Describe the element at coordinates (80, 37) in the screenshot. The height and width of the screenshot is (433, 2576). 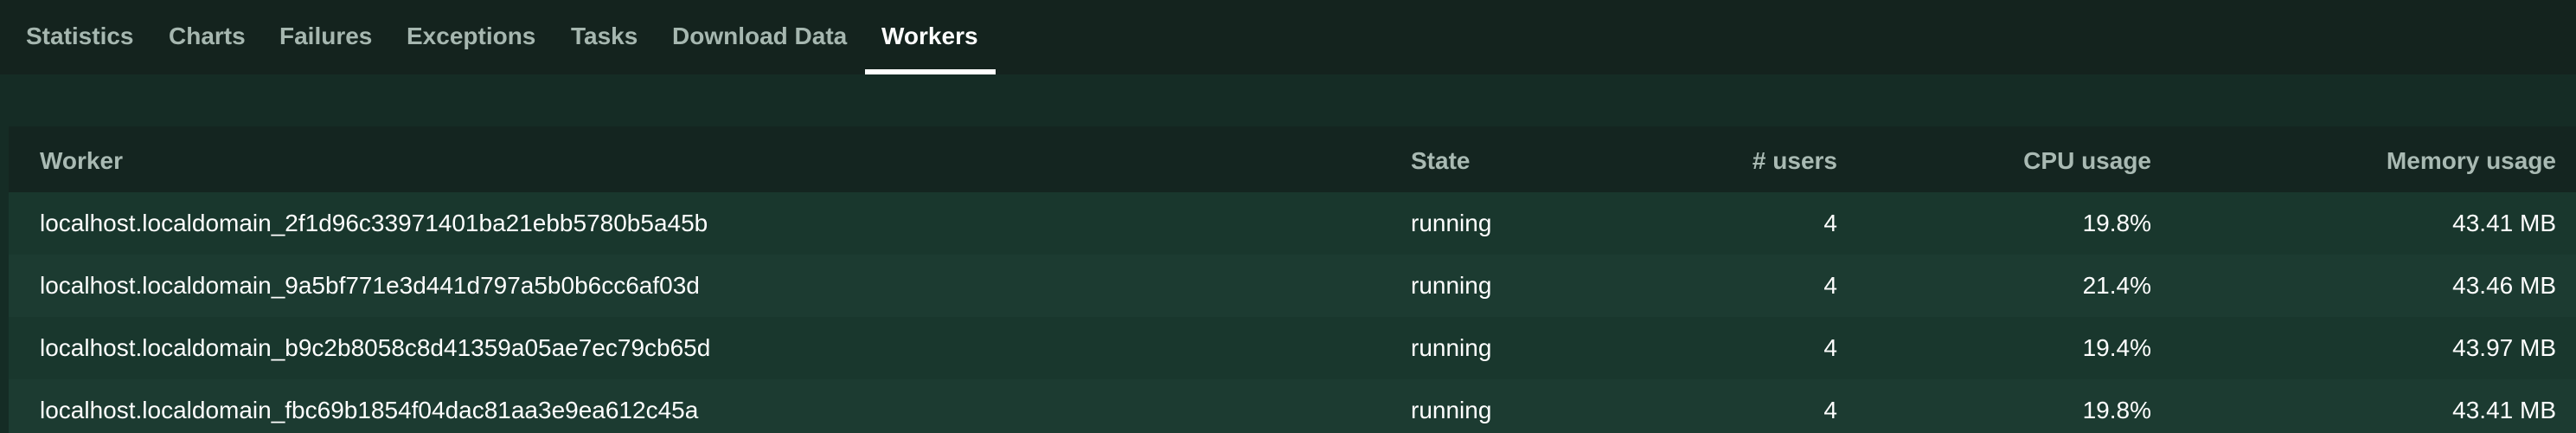
I see `tab-statistics: Statistics` at that location.